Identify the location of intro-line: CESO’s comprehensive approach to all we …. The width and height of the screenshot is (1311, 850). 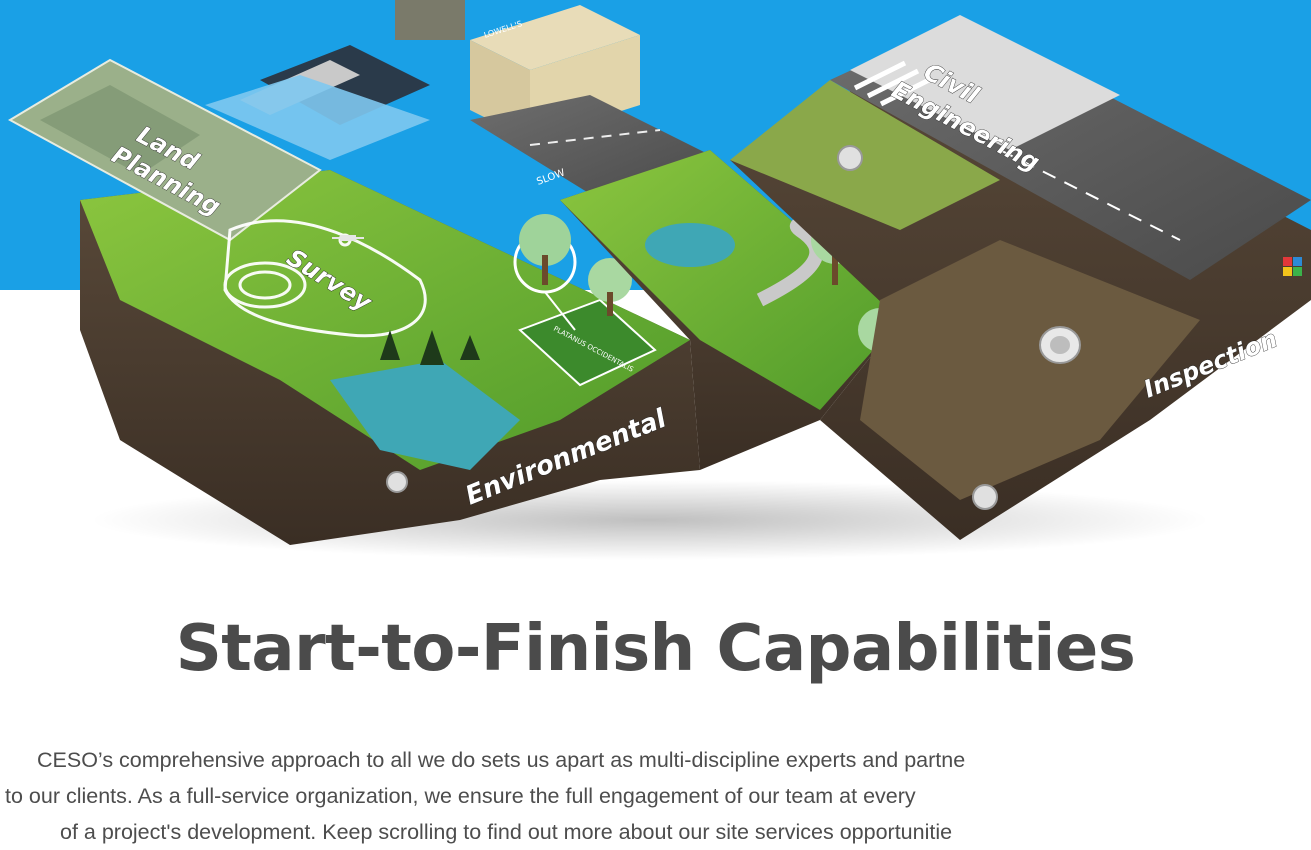
(501, 760).